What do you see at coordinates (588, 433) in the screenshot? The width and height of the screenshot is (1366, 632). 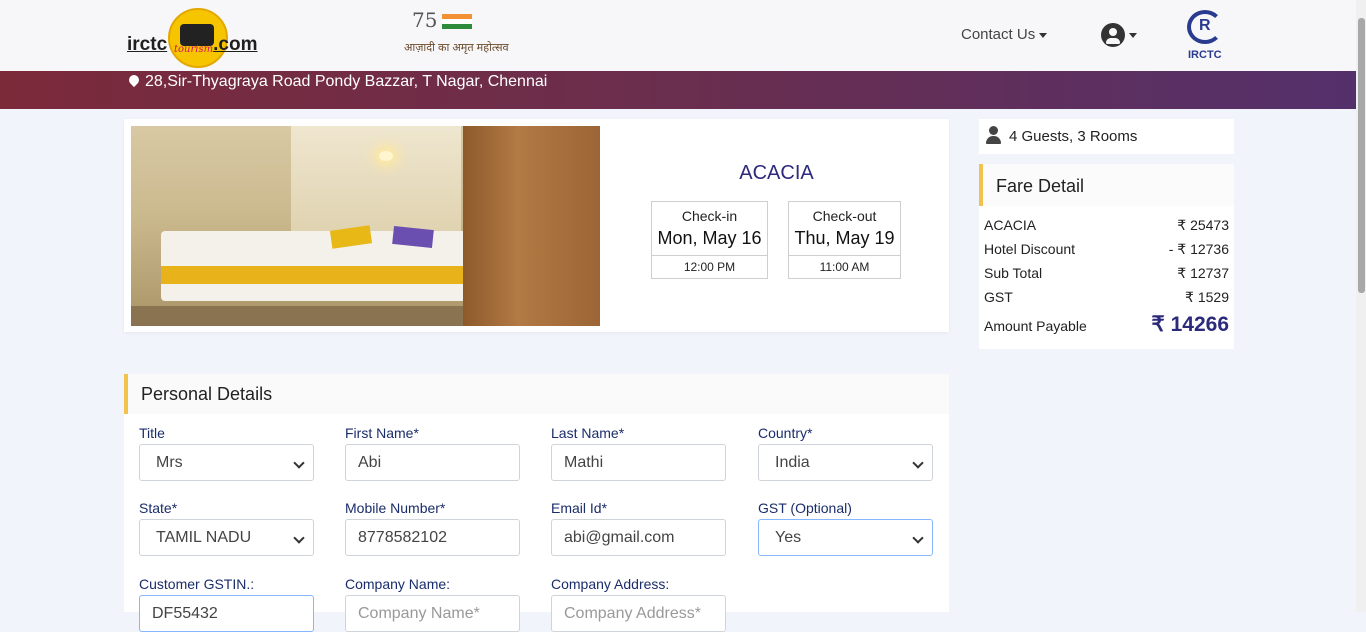 I see `last-name-label: Last Name*` at bounding box center [588, 433].